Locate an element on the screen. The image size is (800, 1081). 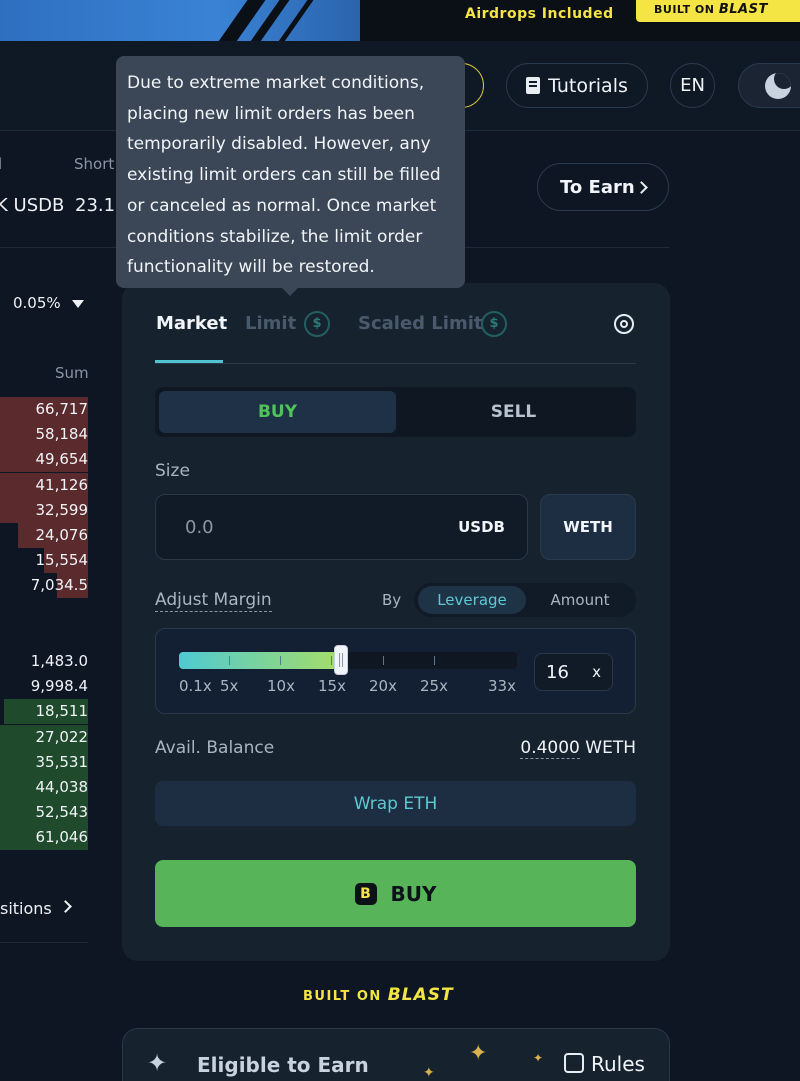
bid-sum: 27,022 is located at coordinates (62, 736).